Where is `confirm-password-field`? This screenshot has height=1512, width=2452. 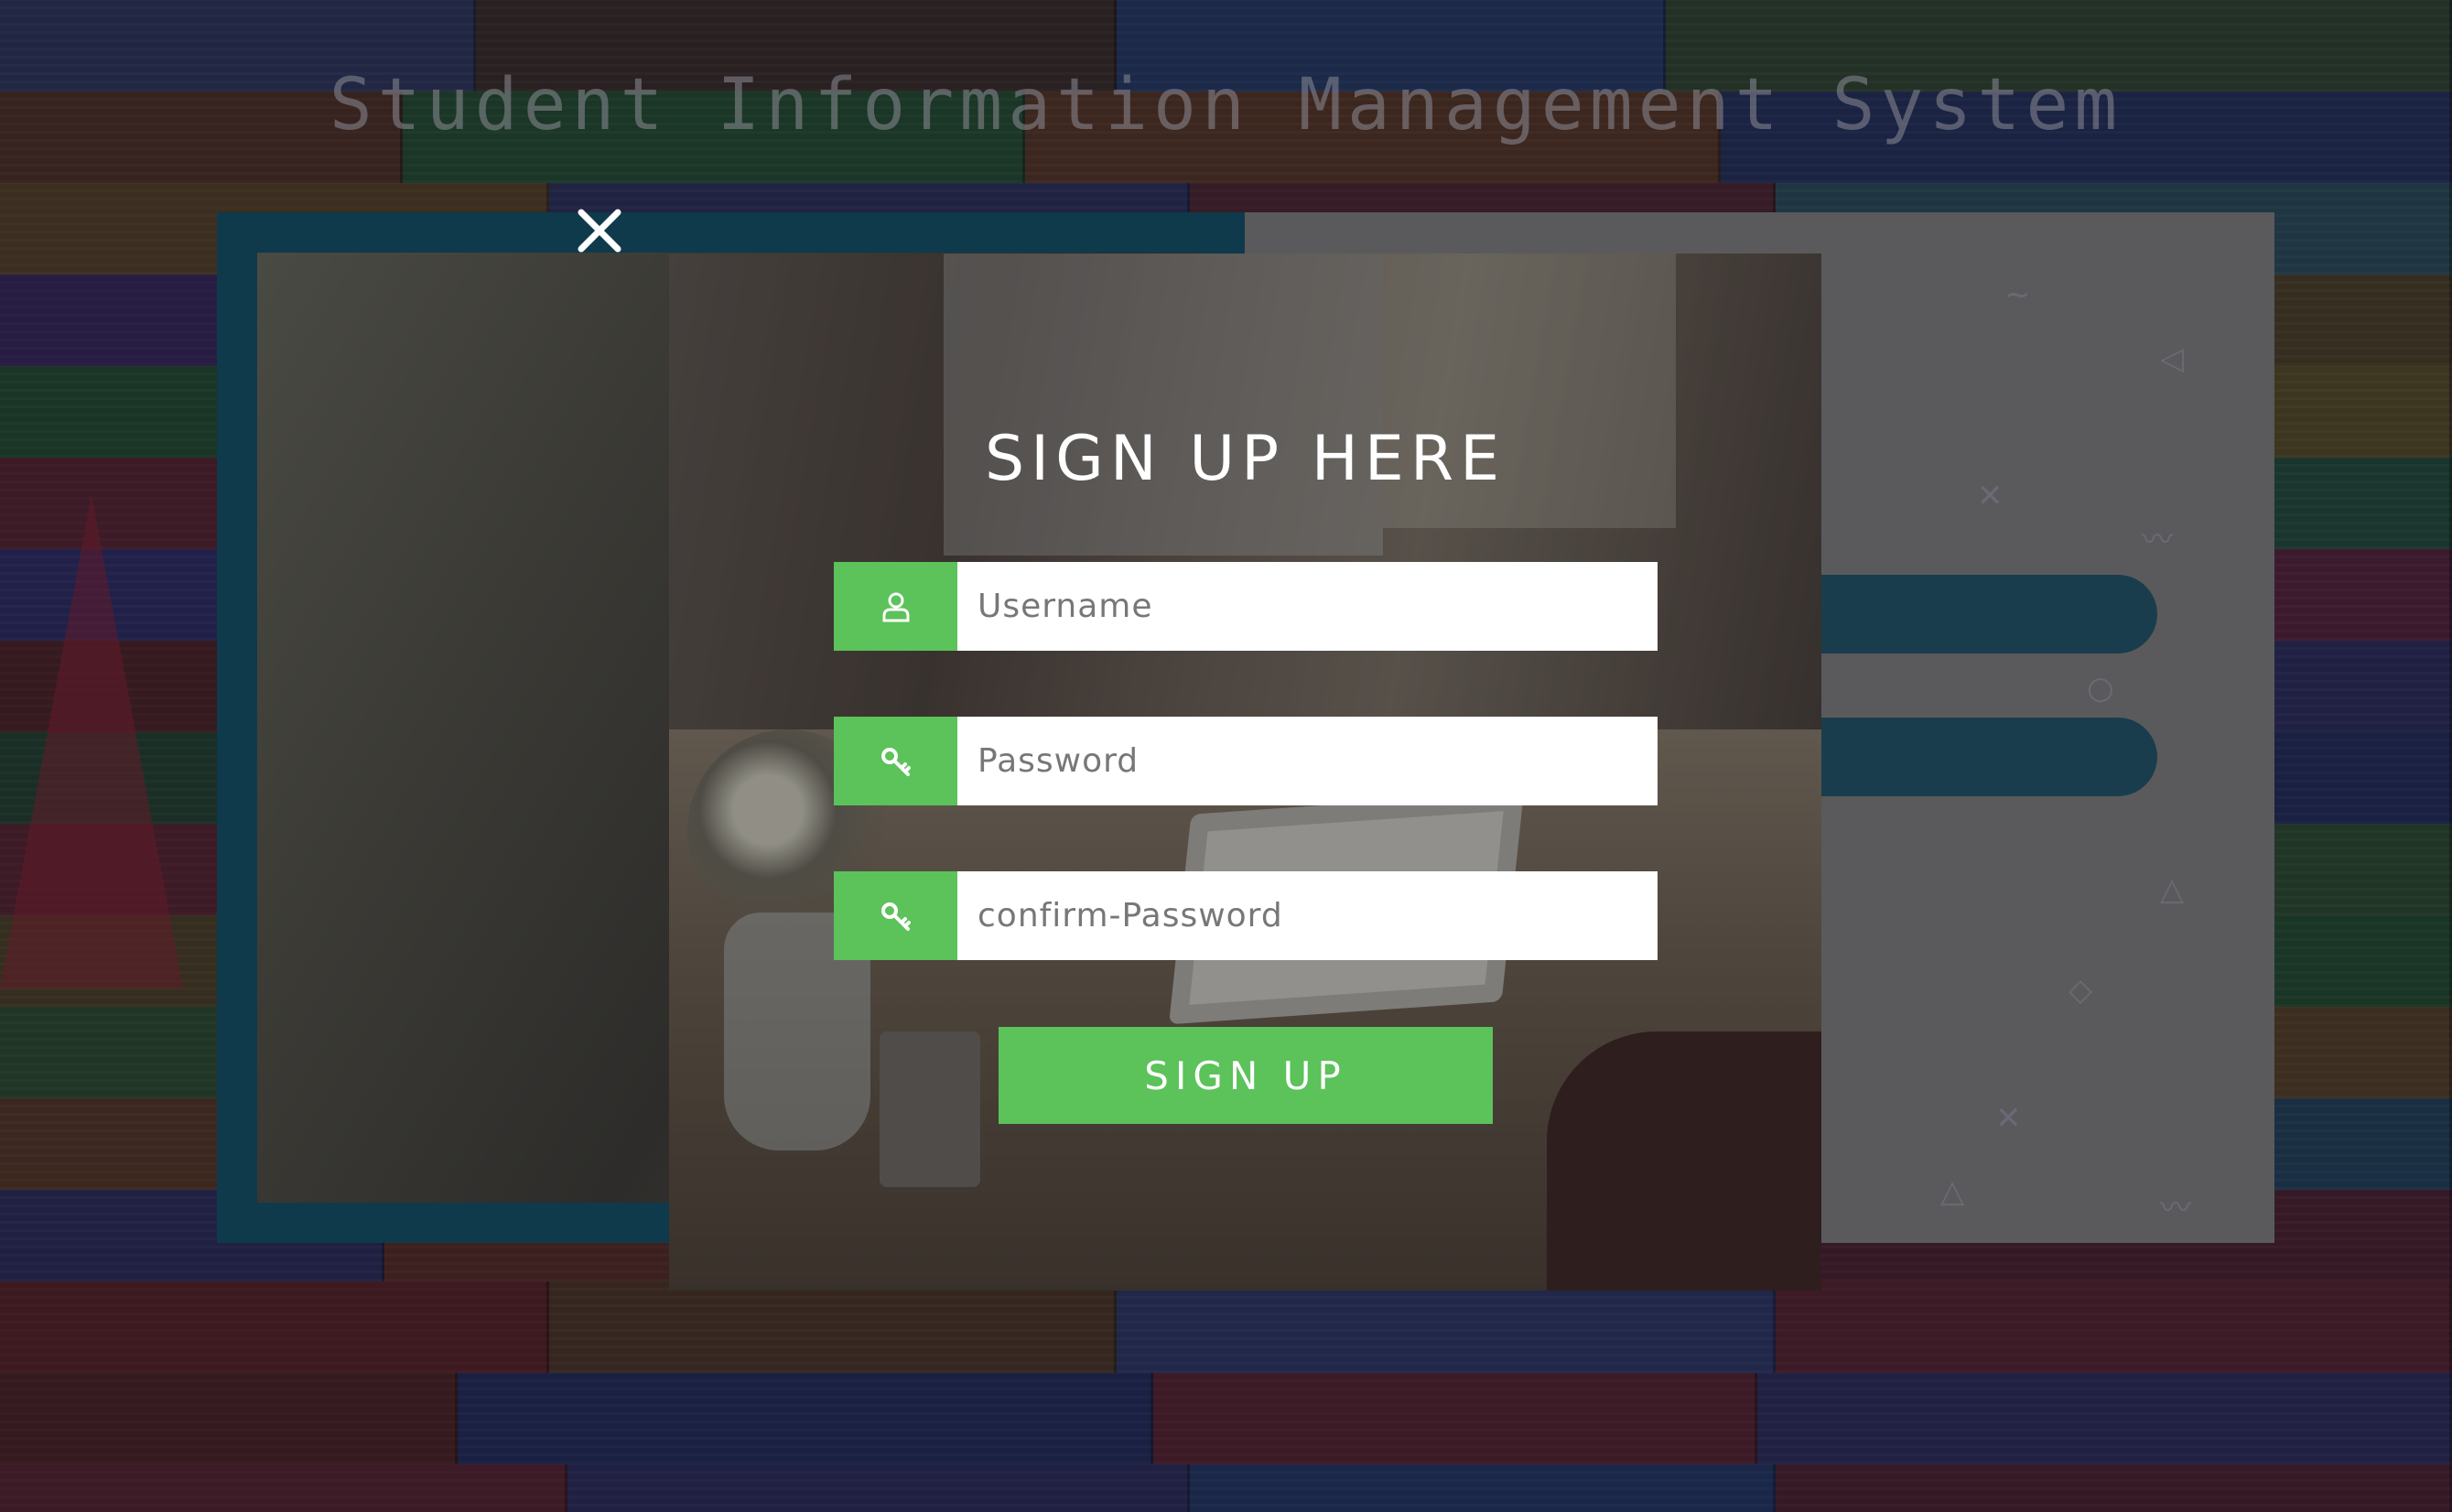 confirm-password-field is located at coordinates (1246, 915).